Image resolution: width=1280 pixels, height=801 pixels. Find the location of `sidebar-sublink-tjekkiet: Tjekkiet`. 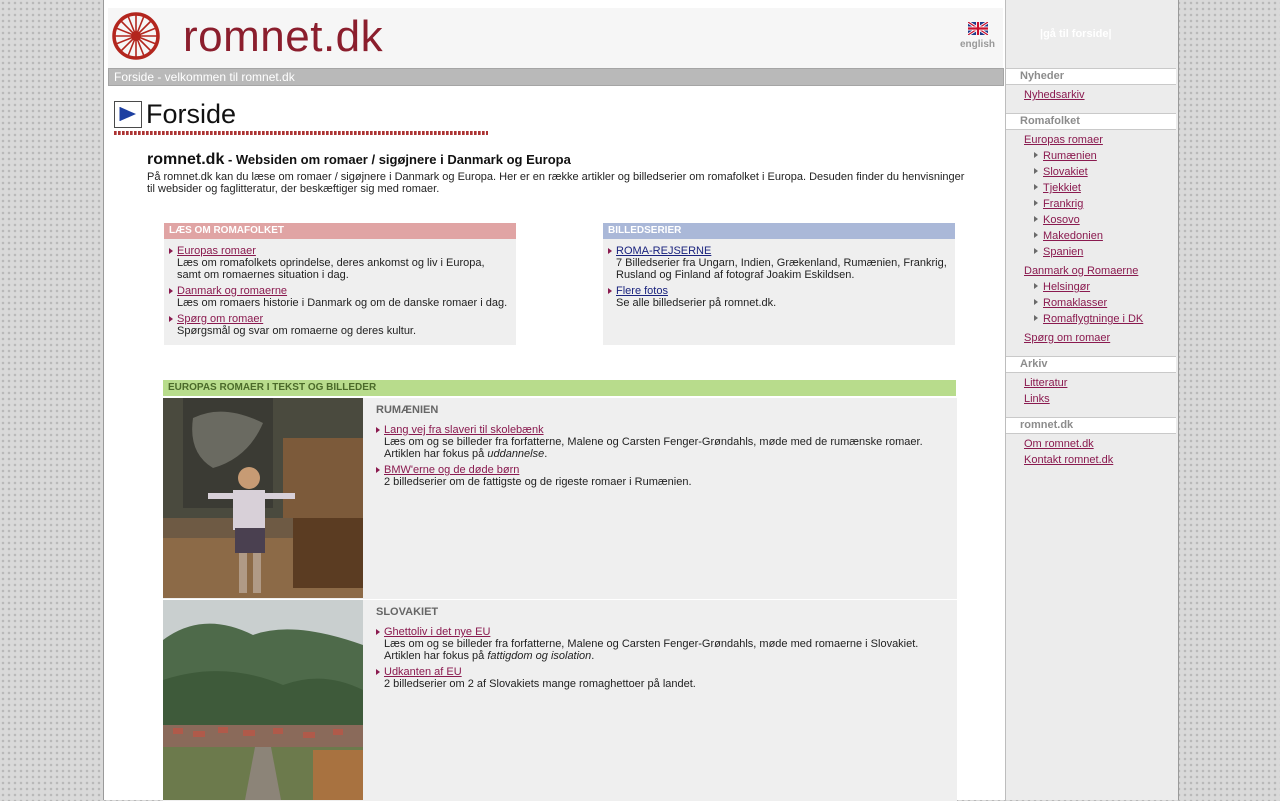

sidebar-sublink-tjekkiet: Tjekkiet is located at coordinates (1057, 188).